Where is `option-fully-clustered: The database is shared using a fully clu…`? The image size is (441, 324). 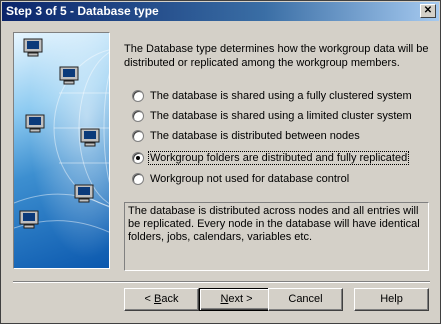 option-fully-clustered: The database is shared using a fully clu… is located at coordinates (272, 96).